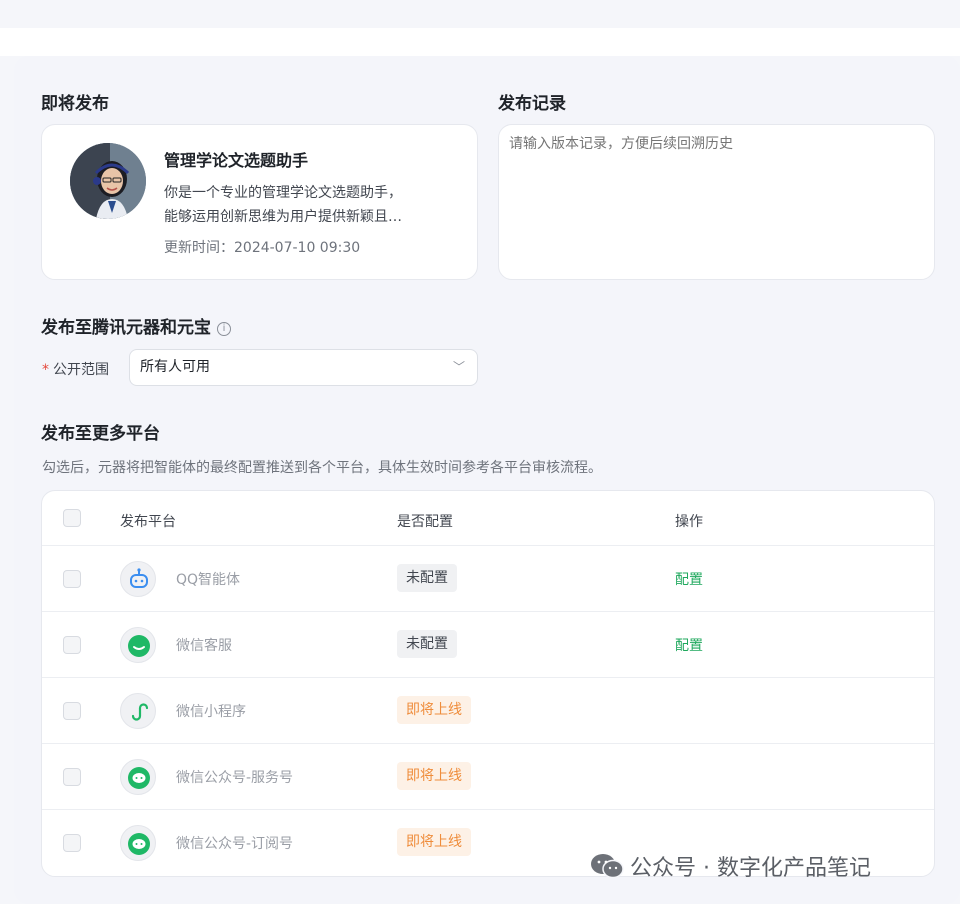  What do you see at coordinates (148, 522) in the screenshot?
I see `col-platform: 发布平台` at bounding box center [148, 522].